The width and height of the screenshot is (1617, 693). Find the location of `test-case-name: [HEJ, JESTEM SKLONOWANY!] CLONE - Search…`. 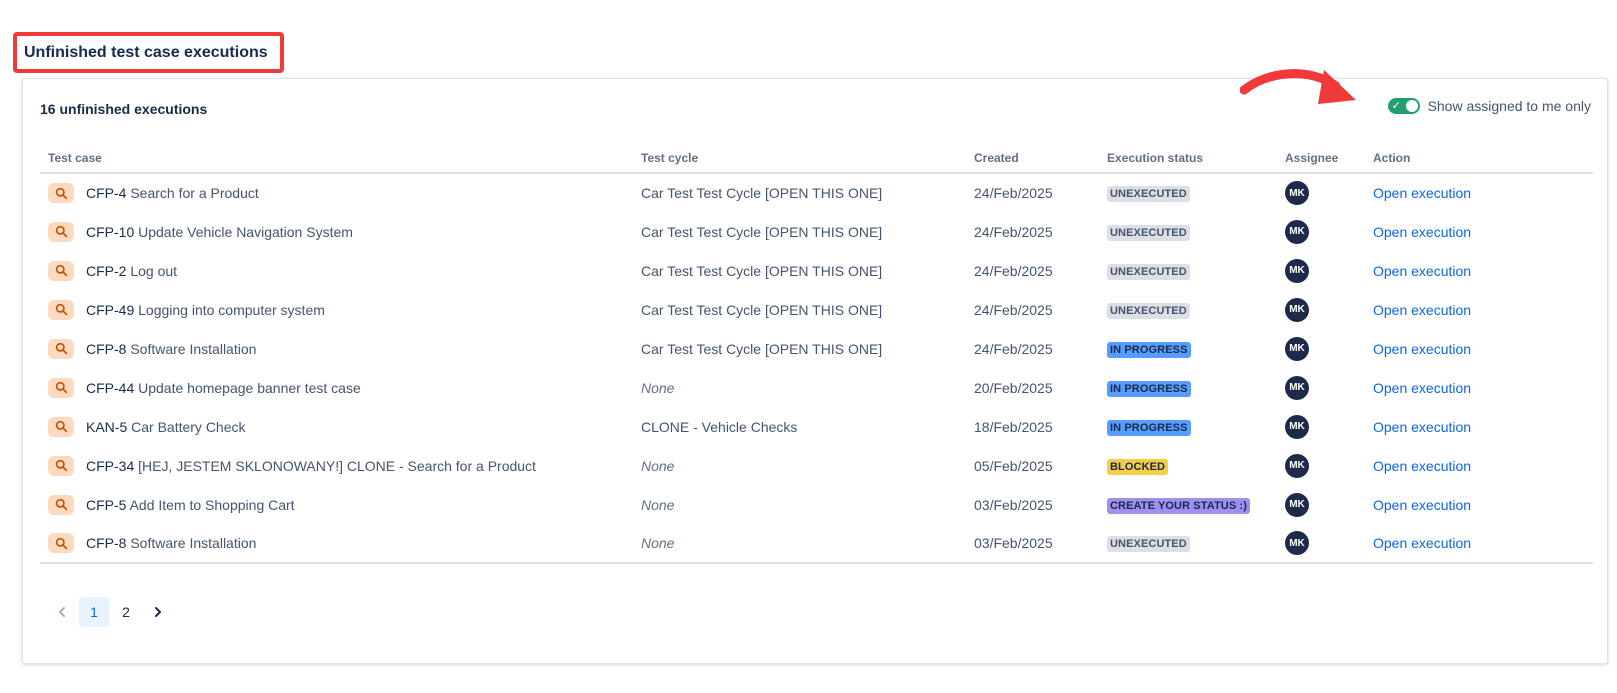

test-case-name: [HEJ, JESTEM SKLONOWANY!] CLONE - Search… is located at coordinates (337, 465).